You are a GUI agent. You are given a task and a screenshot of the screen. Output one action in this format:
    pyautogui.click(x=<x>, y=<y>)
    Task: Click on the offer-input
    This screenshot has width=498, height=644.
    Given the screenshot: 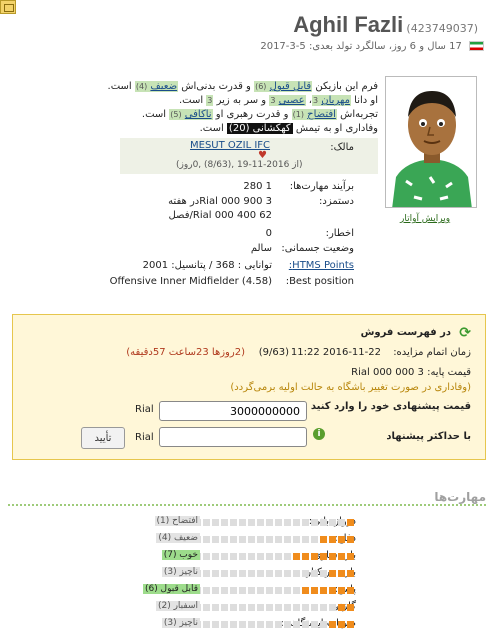 What is the action you would take?
    pyautogui.click(x=233, y=411)
    